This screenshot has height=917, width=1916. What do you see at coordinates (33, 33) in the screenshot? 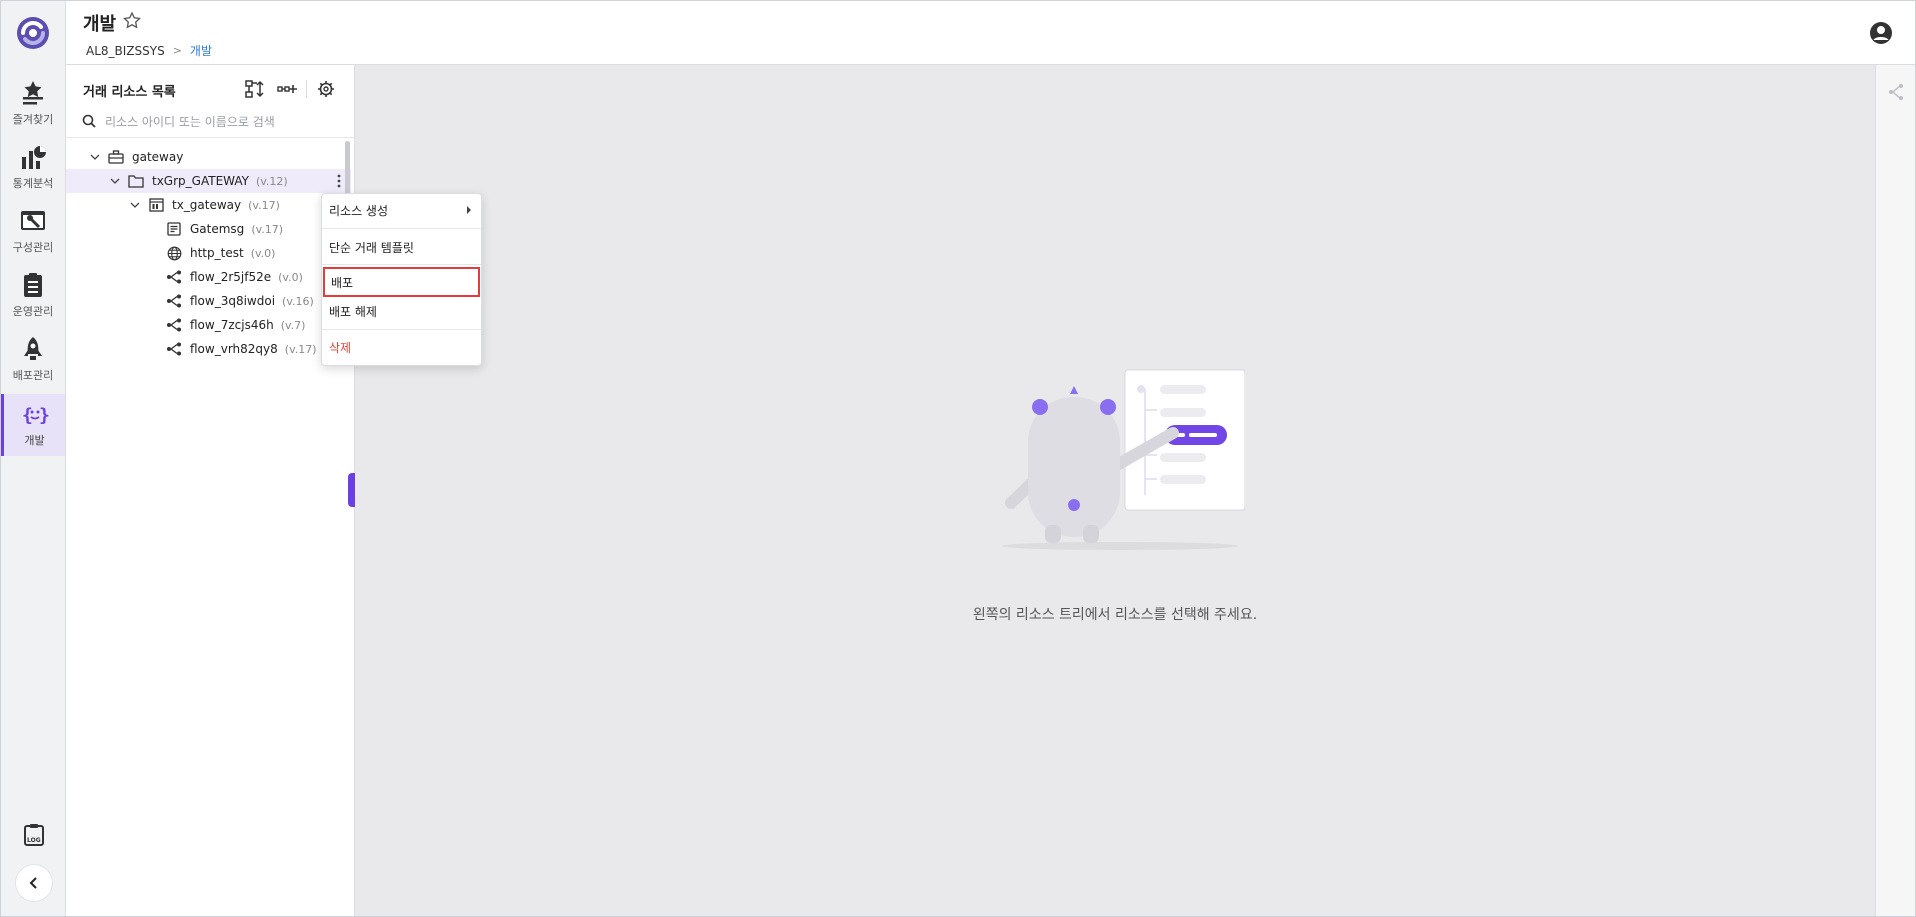
I see `app-logo-icon` at bounding box center [33, 33].